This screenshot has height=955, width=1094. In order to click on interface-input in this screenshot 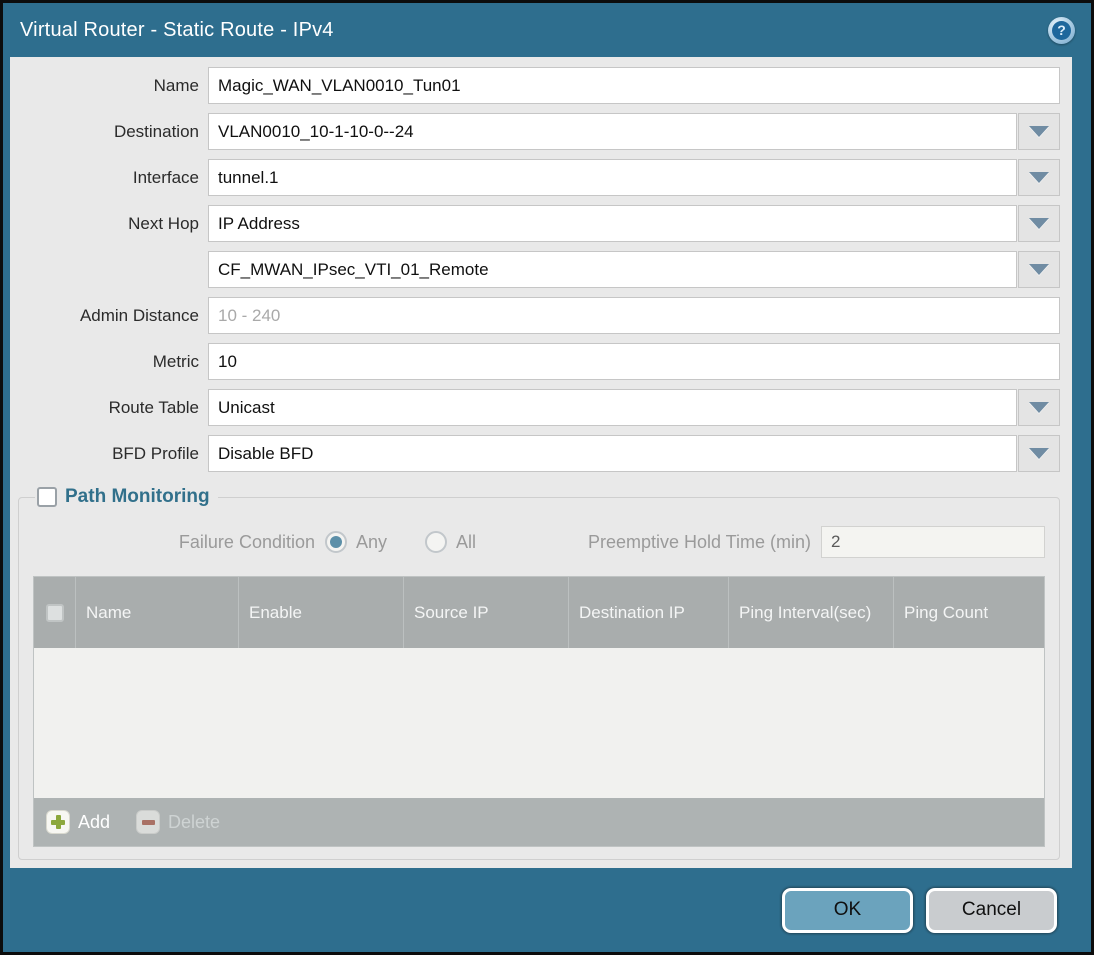, I will do `click(612, 177)`.